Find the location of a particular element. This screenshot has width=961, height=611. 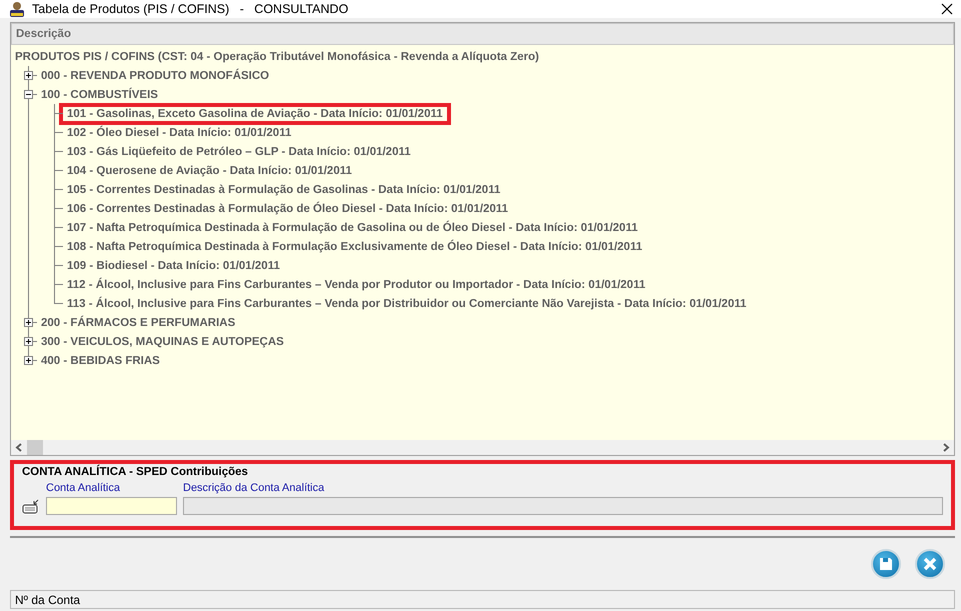

tree-item: 109 - Biodiesel - Data Início: 01/01/2011 is located at coordinates (173, 265).